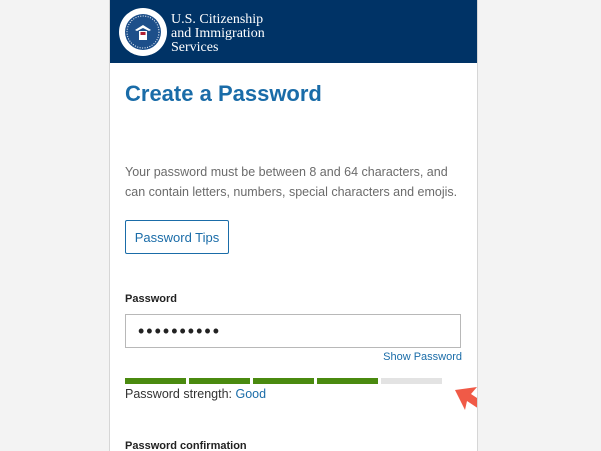 The height and width of the screenshot is (451, 601). I want to click on password-strength-text: Password strength: Good, so click(195, 394).